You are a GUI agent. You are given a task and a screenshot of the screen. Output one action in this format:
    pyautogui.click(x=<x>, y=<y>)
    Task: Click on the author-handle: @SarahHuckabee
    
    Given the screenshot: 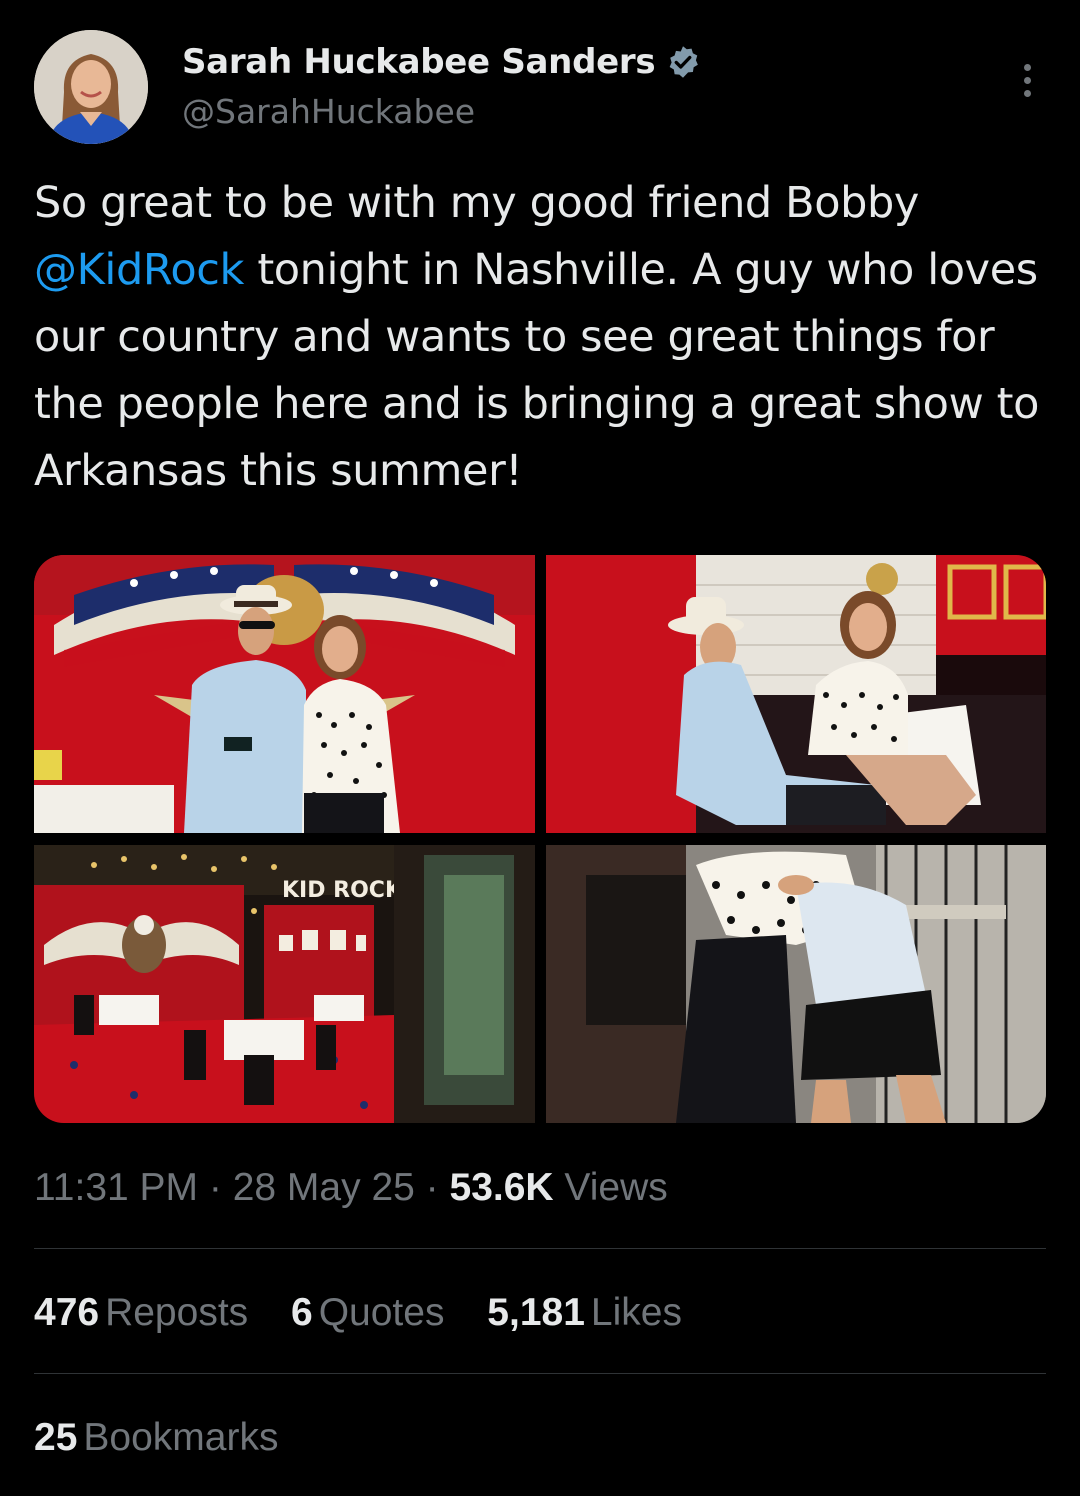 What is the action you would take?
    pyautogui.click(x=441, y=111)
    